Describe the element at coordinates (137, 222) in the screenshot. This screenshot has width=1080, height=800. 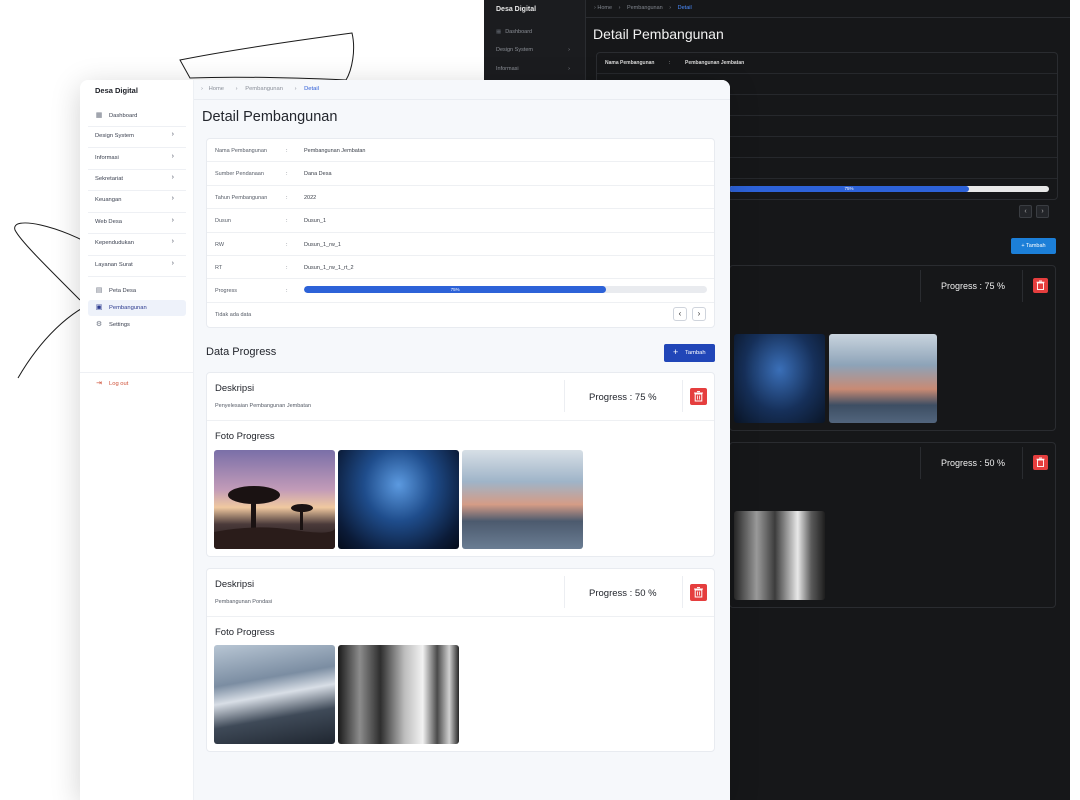
I see `sidebar-item-web-desa: Web Desa ›` at that location.